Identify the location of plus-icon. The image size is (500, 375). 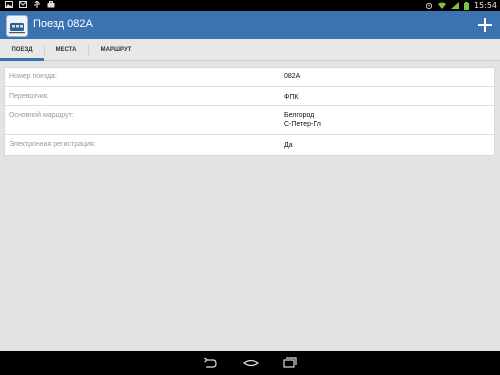
(485, 25).